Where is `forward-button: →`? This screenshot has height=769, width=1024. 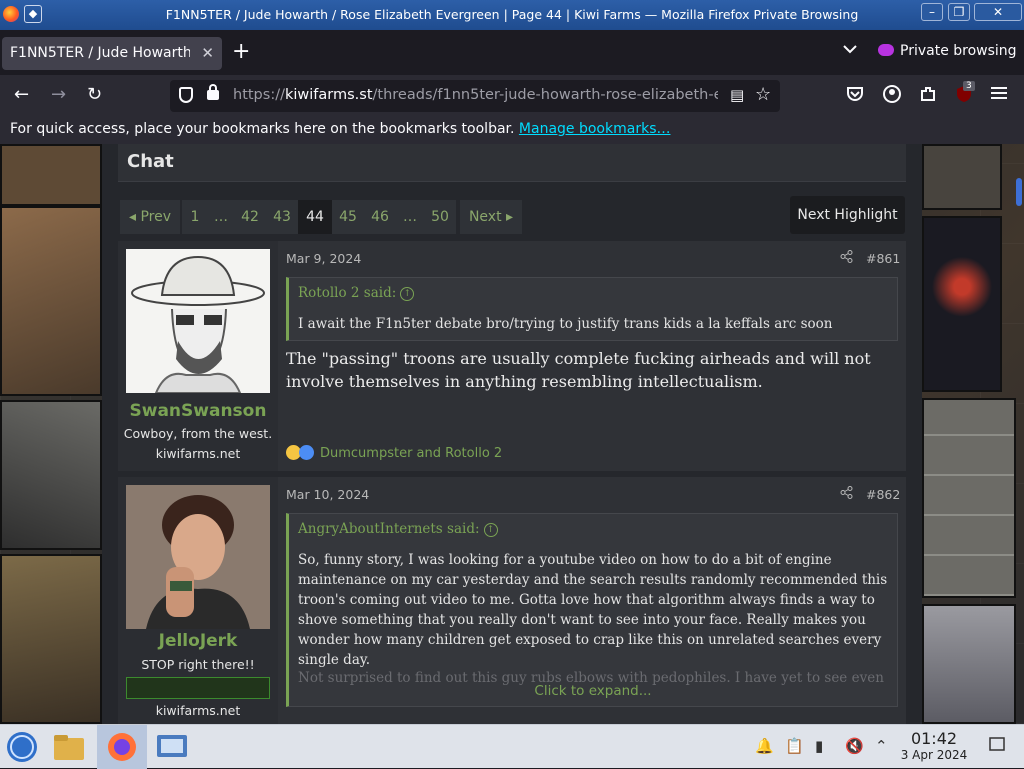
forward-button: → is located at coordinates (58, 95).